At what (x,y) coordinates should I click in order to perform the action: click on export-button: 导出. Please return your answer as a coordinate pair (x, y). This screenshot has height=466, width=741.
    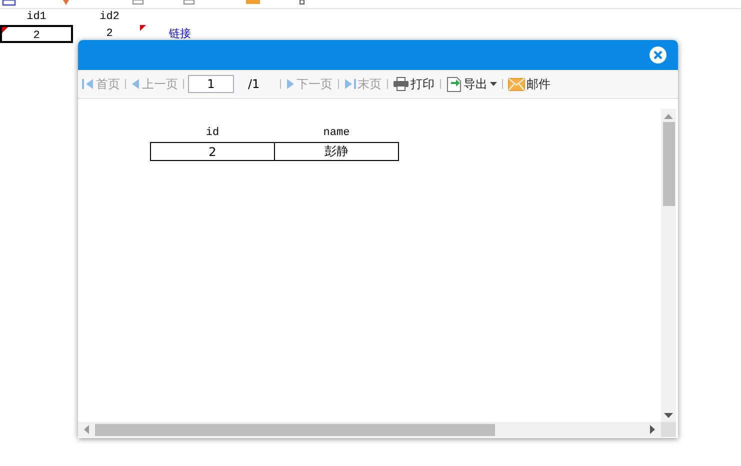
    Looking at the image, I should click on (471, 84).